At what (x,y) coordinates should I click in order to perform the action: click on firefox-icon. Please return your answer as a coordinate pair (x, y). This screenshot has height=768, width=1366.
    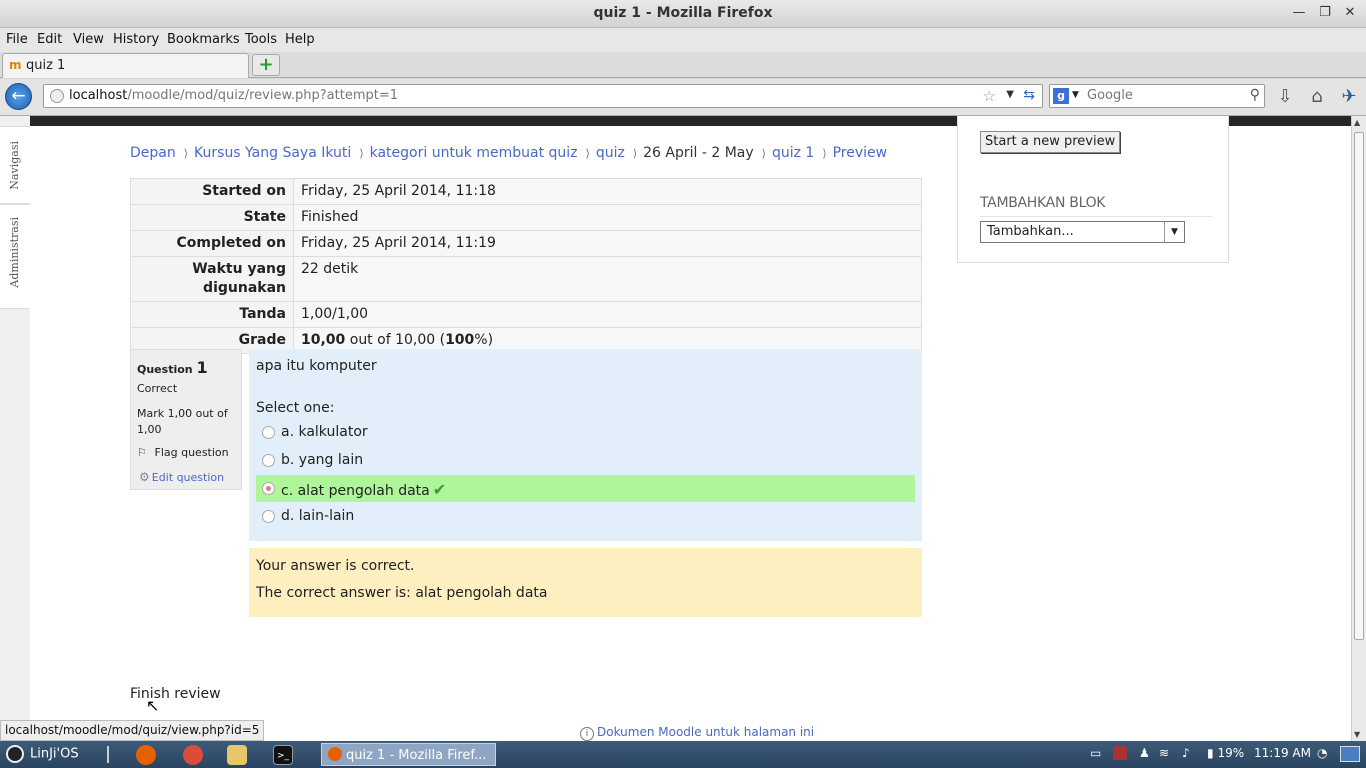
    Looking at the image, I should click on (335, 754).